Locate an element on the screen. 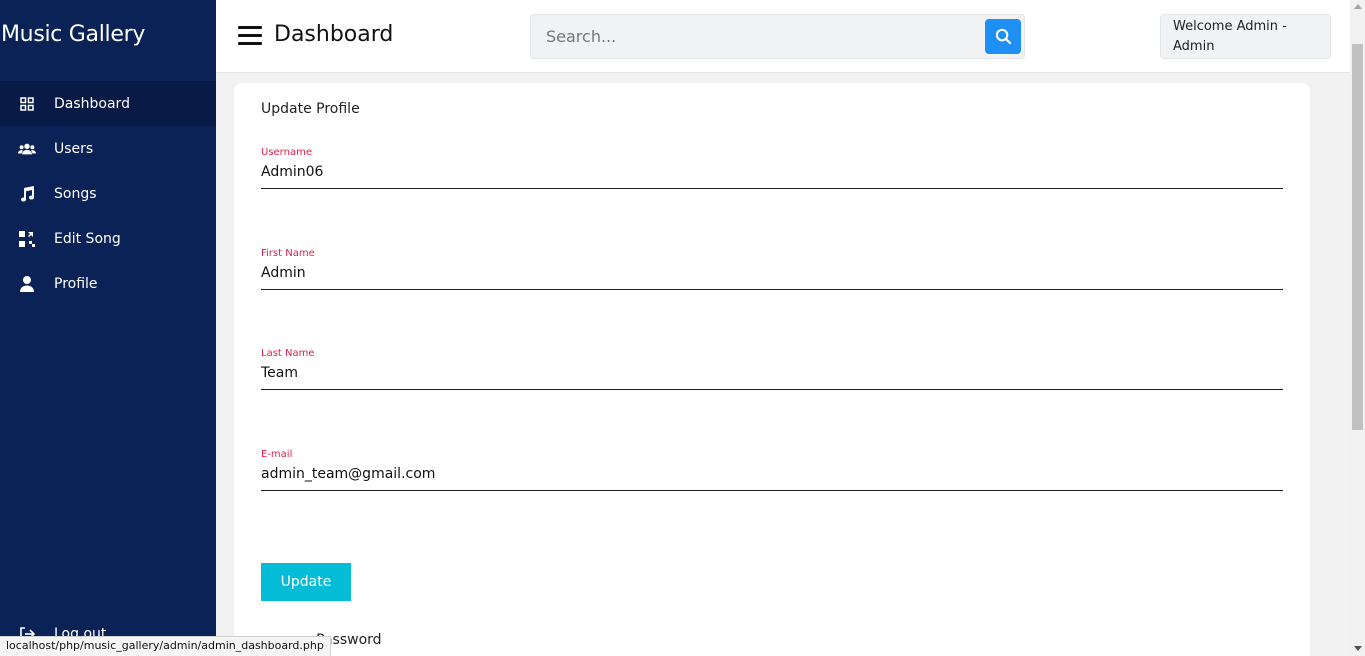 The height and width of the screenshot is (656, 1365). sidebar-item-label: Dashboard is located at coordinates (92, 103).